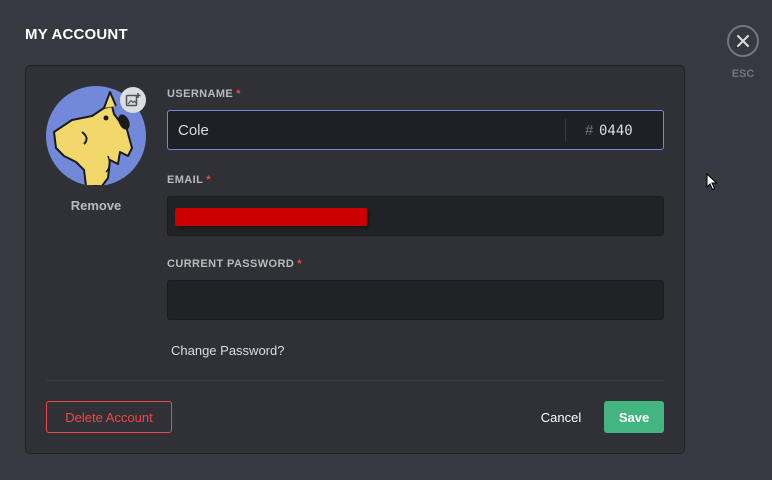 The width and height of the screenshot is (772, 480). I want to click on change-avatar-button, so click(133, 100).